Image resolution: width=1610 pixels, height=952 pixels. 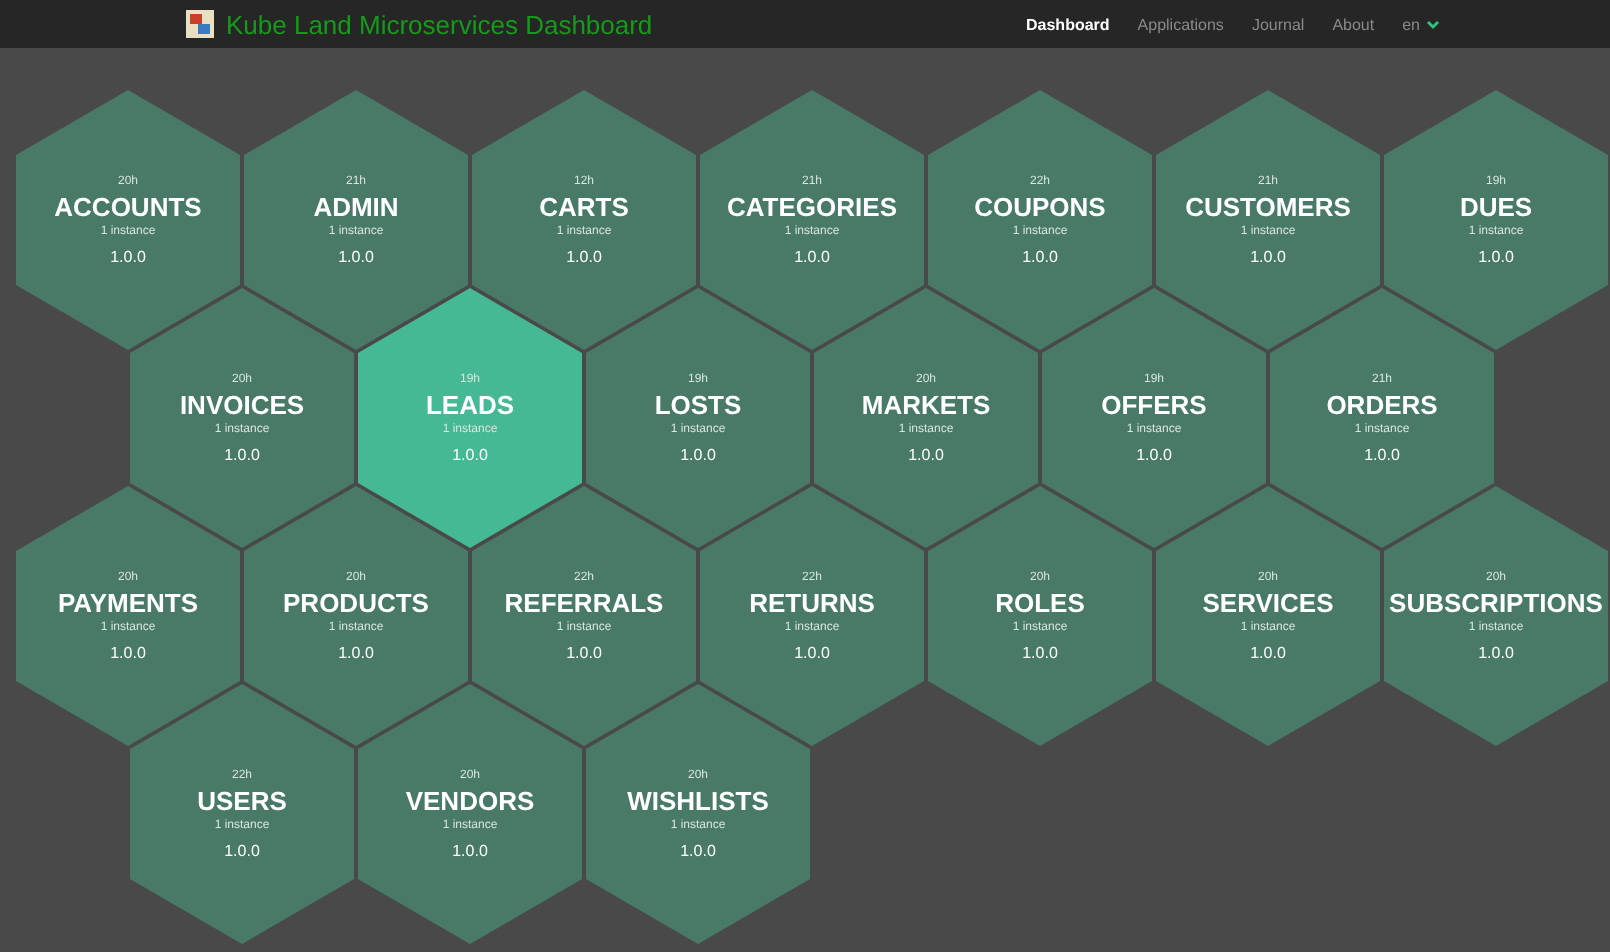 What do you see at coordinates (1421, 24) in the screenshot?
I see `language-dropdown: en` at bounding box center [1421, 24].